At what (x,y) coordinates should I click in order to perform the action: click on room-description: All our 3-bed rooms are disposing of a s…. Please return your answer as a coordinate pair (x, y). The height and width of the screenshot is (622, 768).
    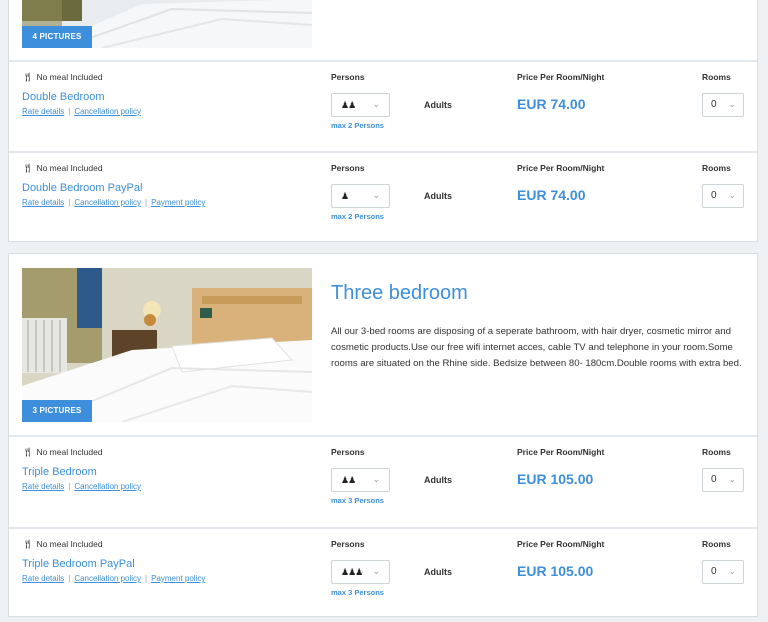
    Looking at the image, I should click on (536, 347).